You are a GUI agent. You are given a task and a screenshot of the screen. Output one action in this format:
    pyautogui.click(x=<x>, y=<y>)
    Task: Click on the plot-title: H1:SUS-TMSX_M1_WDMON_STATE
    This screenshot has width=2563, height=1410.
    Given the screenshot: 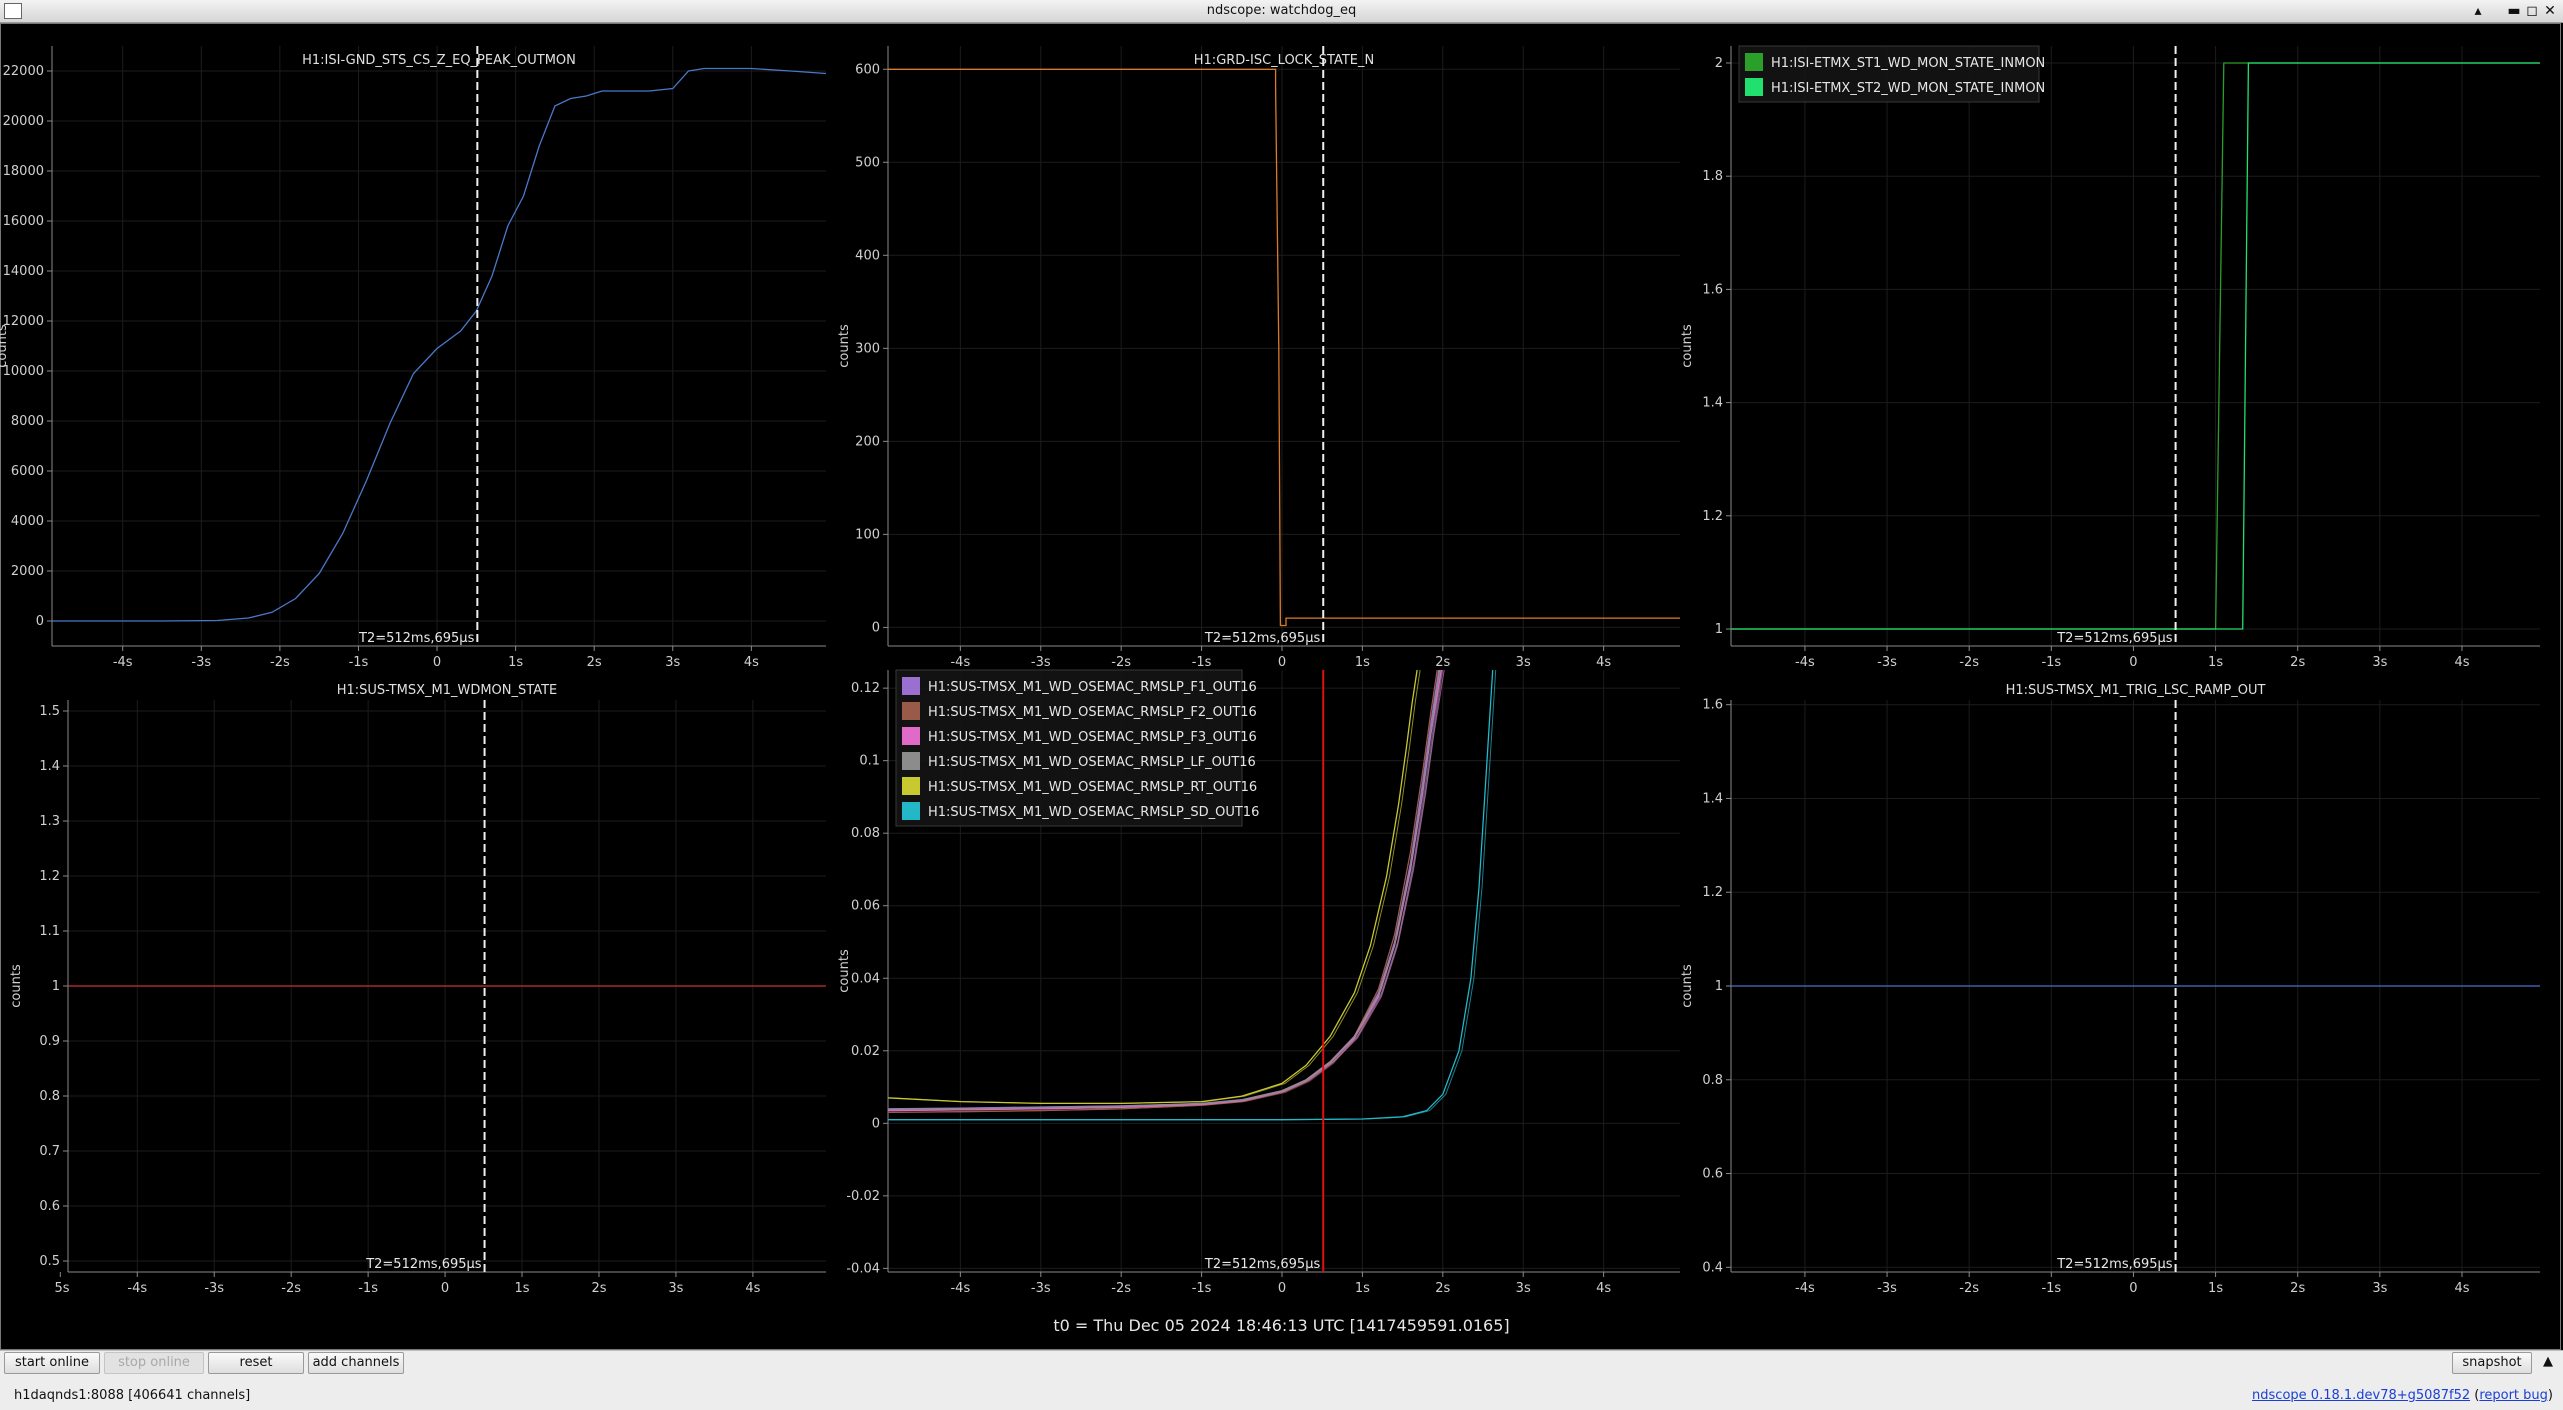 What is the action you would take?
    pyautogui.click(x=447, y=690)
    